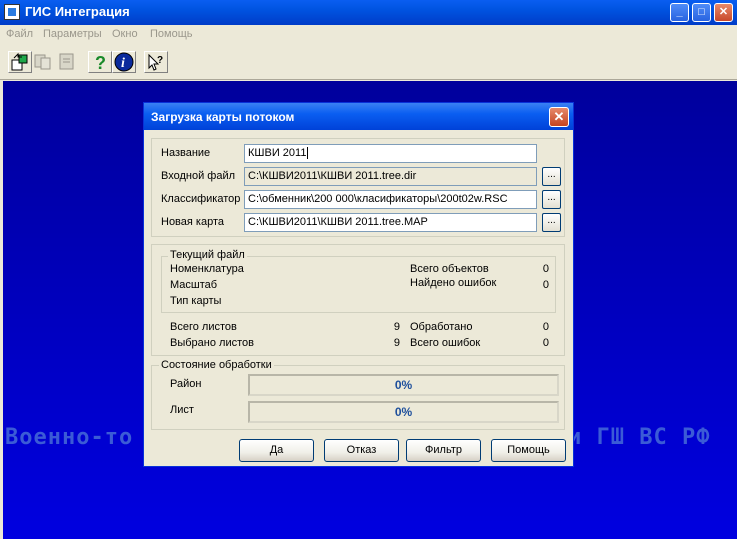 Image resolution: width=737 pixels, height=539 pixels. What do you see at coordinates (368, 62) in the screenshot?
I see `toolbar: ? i ?` at bounding box center [368, 62].